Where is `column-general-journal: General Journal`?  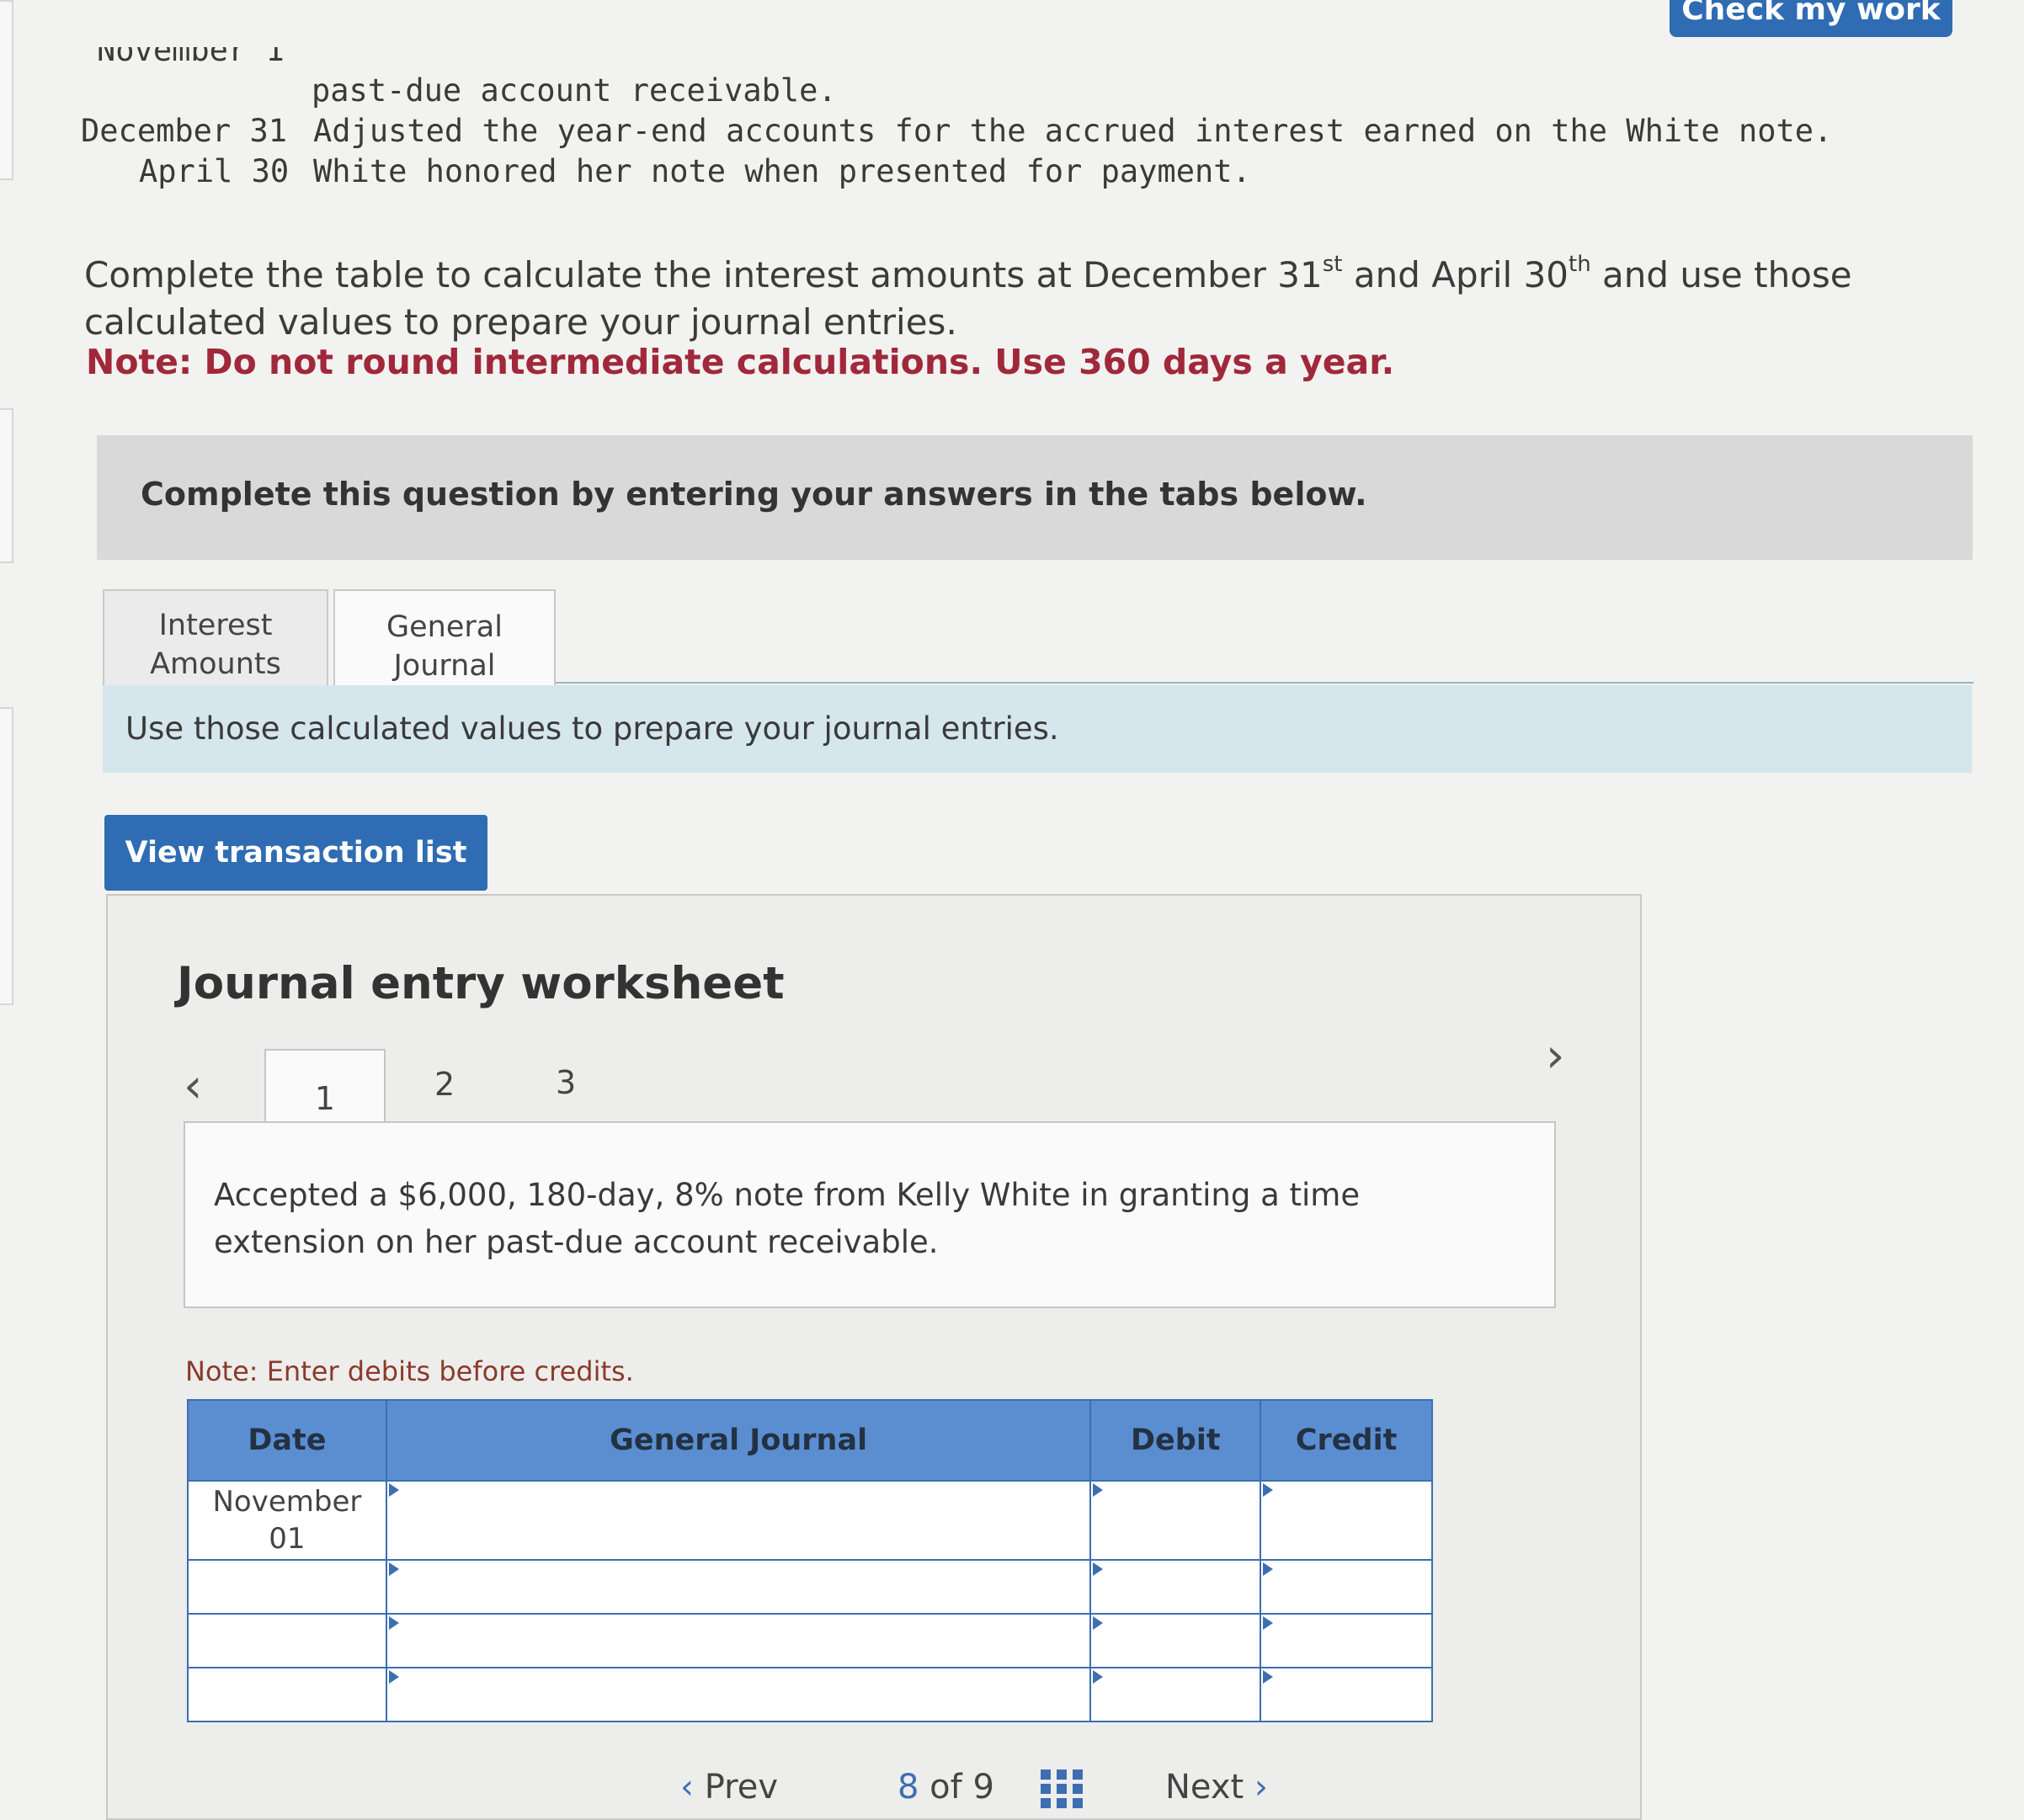
column-general-journal: General Journal is located at coordinates (738, 1440).